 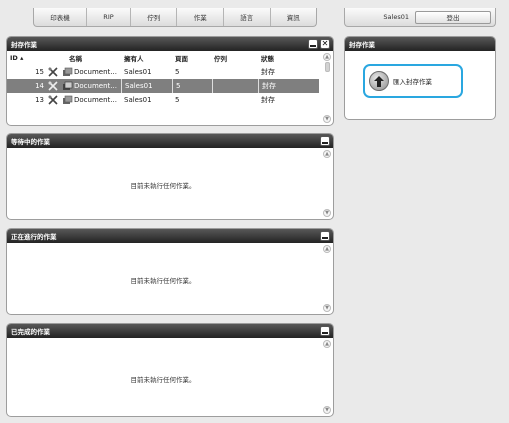 I want to click on import-archive-label: 匯入封存作業, so click(x=412, y=82).